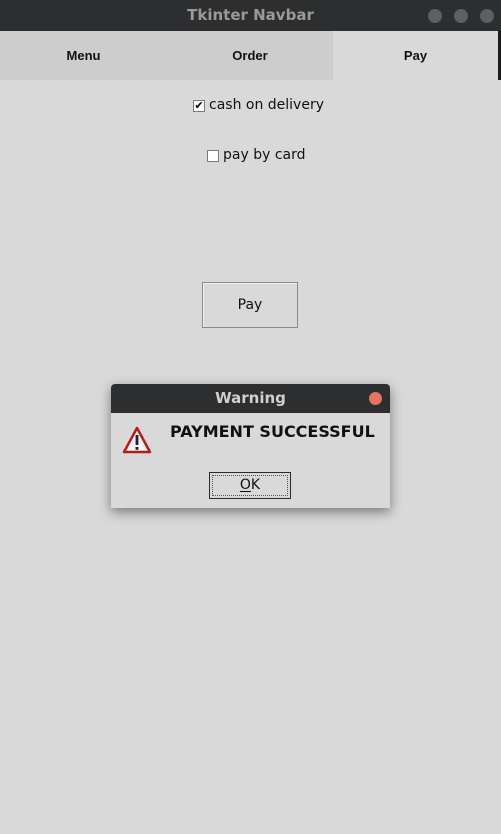  I want to click on window-close-button, so click(487, 16).